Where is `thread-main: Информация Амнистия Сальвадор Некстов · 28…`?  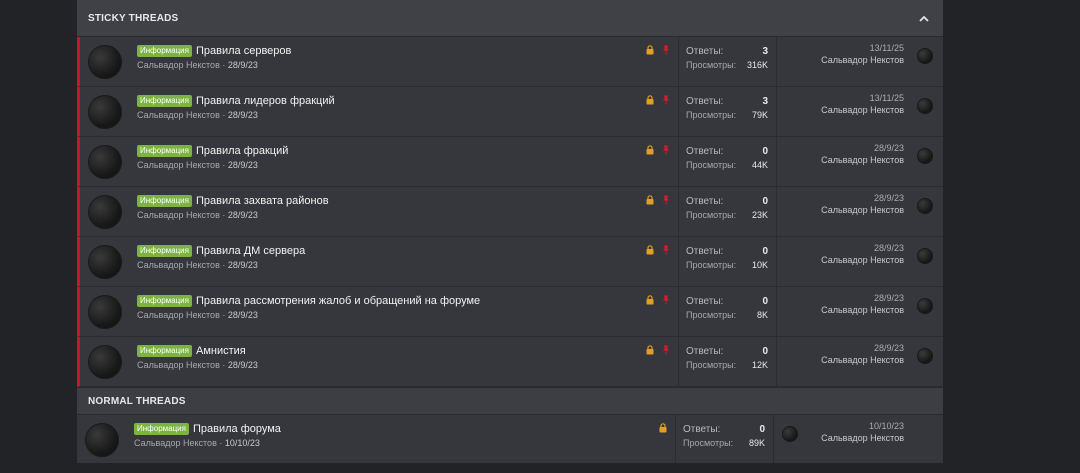
thread-main: Информация Амнистия Сальвадор Некстов · 28… is located at coordinates (379, 361).